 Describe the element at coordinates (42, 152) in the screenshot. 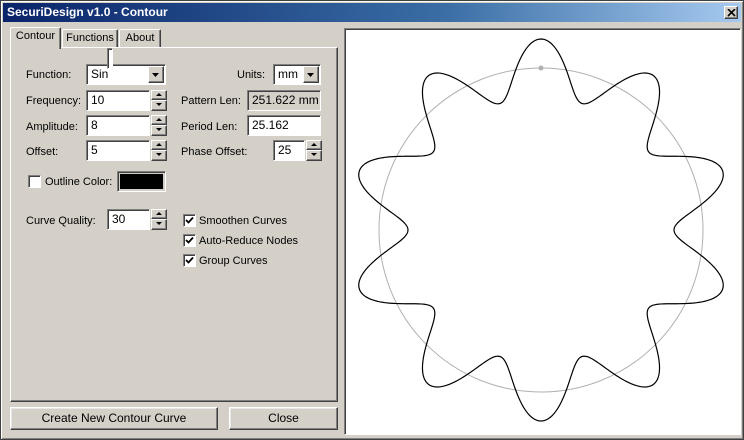

I see `offset-label: Offset:` at that location.